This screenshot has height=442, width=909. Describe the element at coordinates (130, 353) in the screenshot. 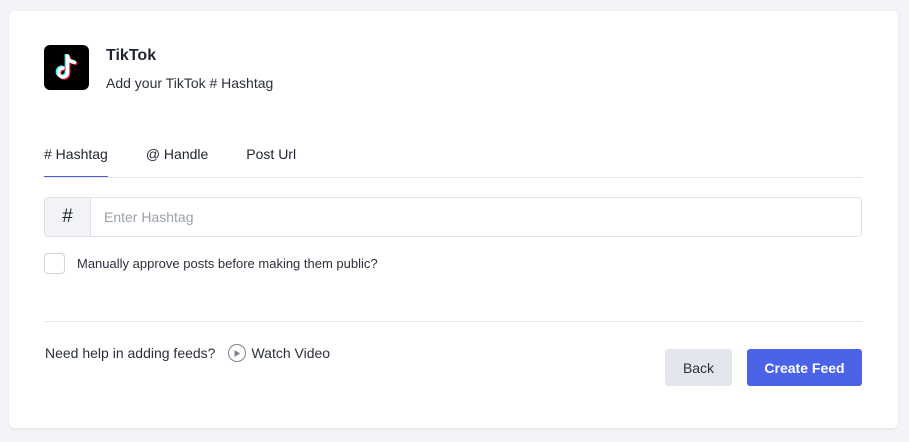

I see `help-text: Need help in adding feeds?` at that location.